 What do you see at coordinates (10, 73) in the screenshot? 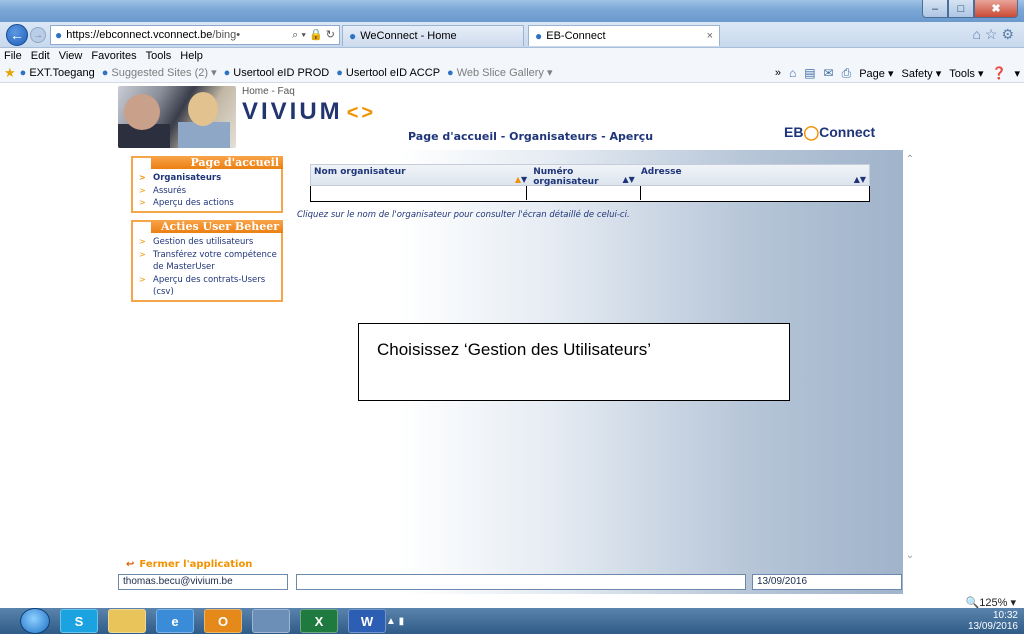
I see `favorites-star-icon: ★` at bounding box center [10, 73].